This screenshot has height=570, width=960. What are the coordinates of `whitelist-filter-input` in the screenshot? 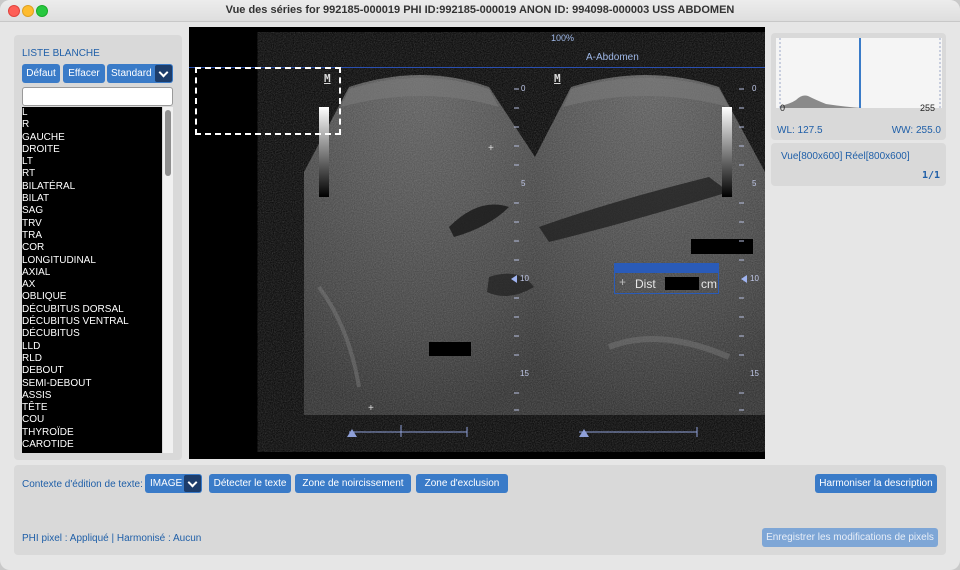 It's located at (97, 96).